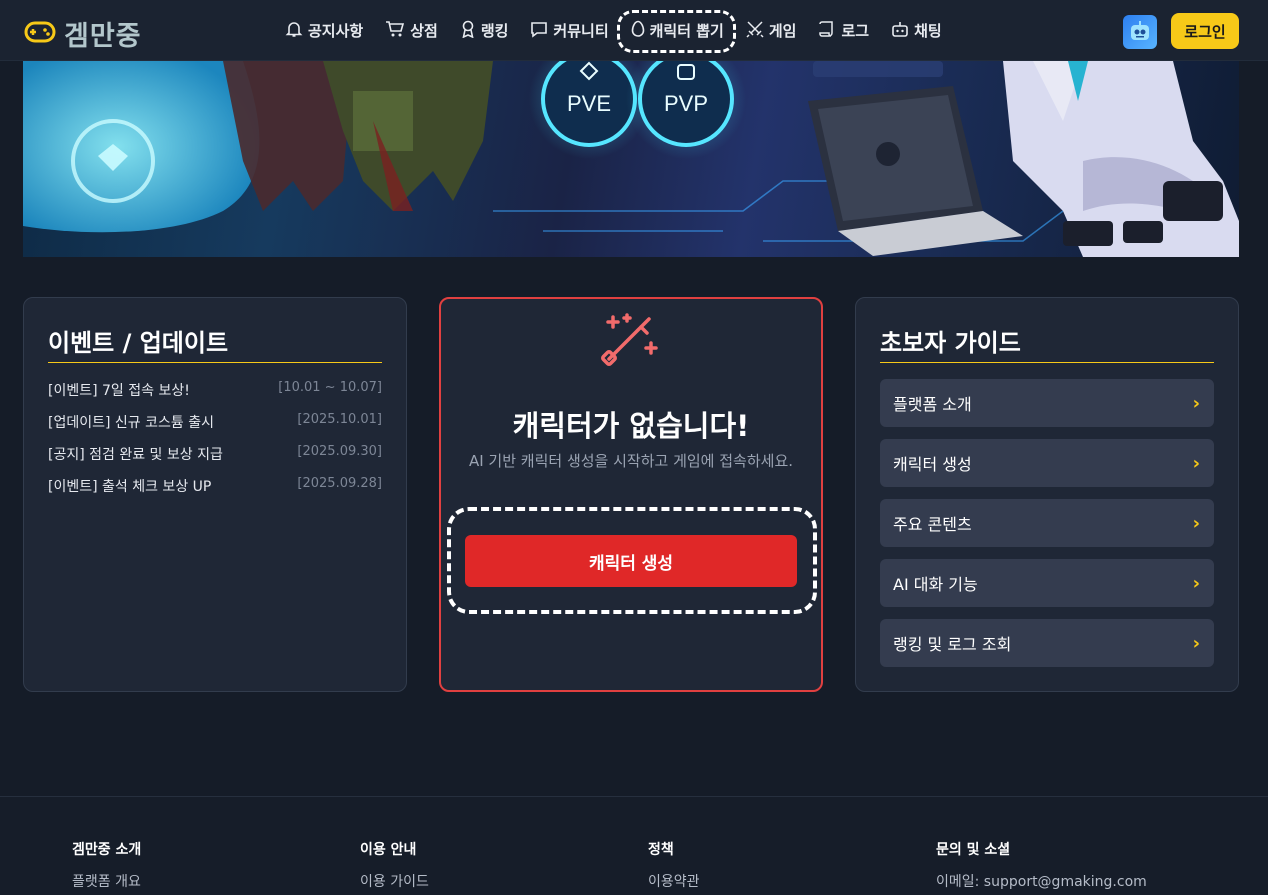 Image resolution: width=1268 pixels, height=895 pixels. What do you see at coordinates (330, 387) in the screenshot?
I see `event-date: [10.01 ~ 10.07]` at bounding box center [330, 387].